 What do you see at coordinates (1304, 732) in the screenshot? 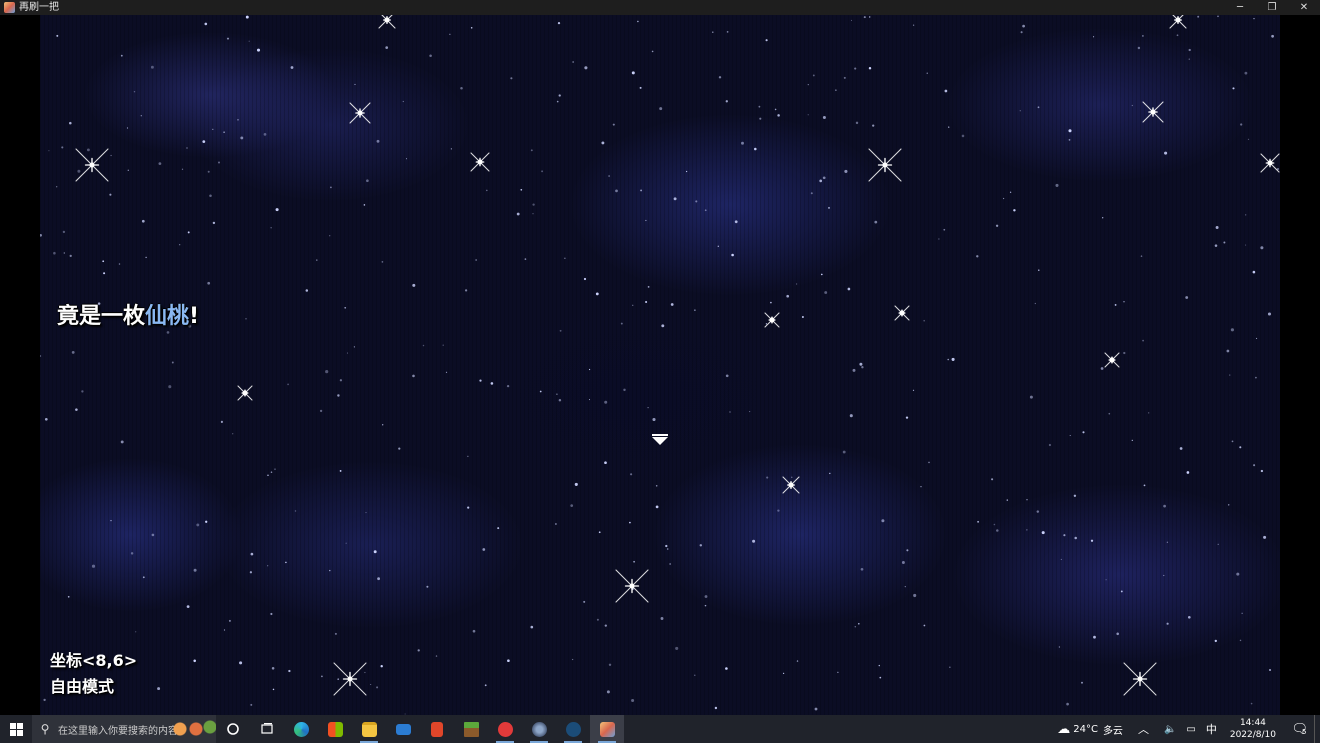
I see `notification-count: 5` at bounding box center [1304, 732].